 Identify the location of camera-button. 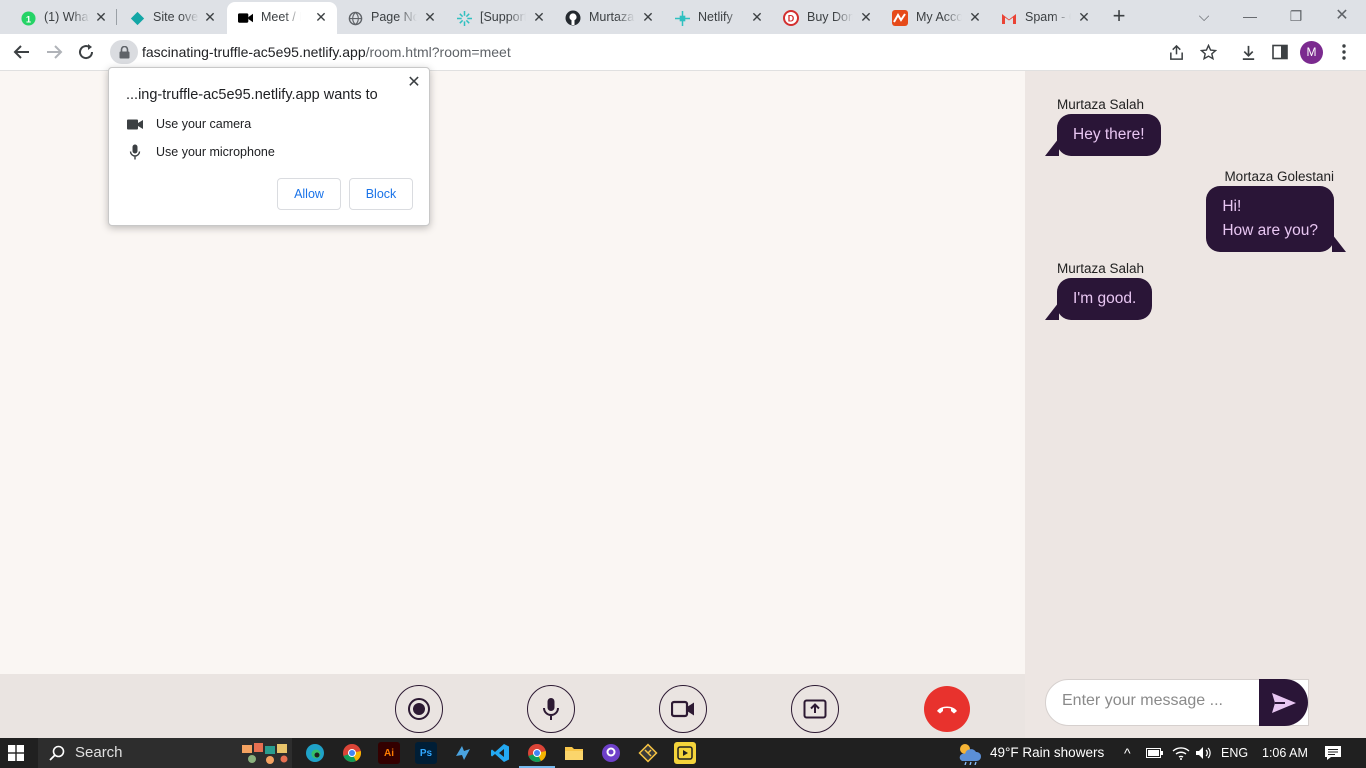
(683, 709).